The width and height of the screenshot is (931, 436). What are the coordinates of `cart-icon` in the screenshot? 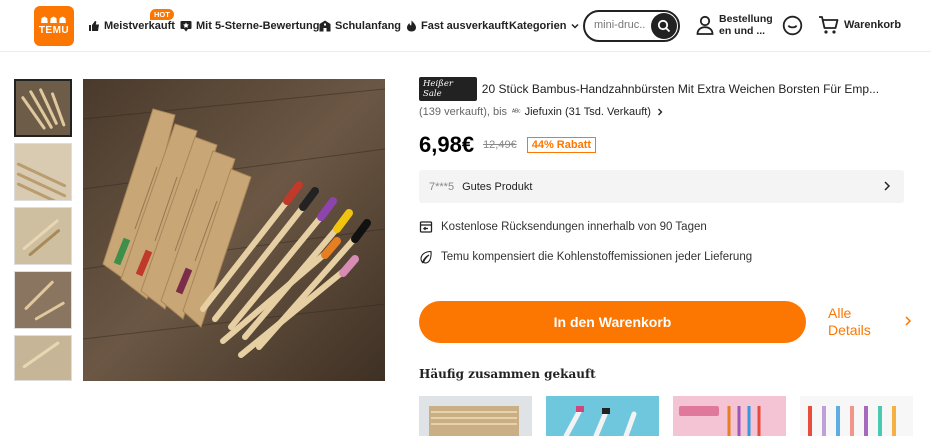 It's located at (829, 25).